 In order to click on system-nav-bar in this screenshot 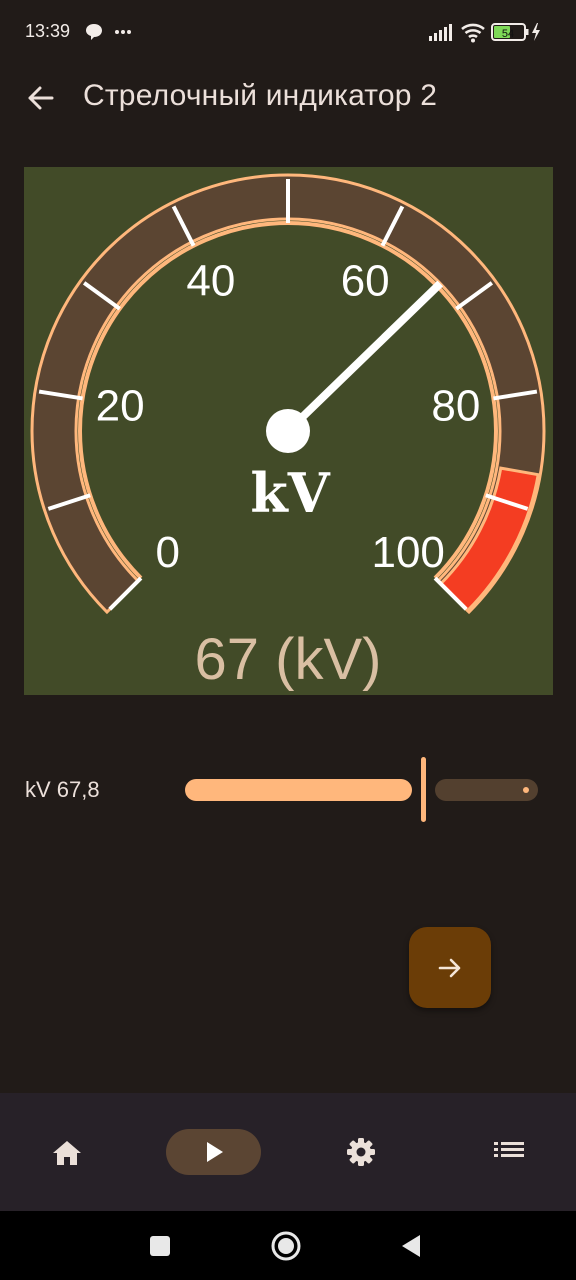, I will do `click(288, 1245)`.